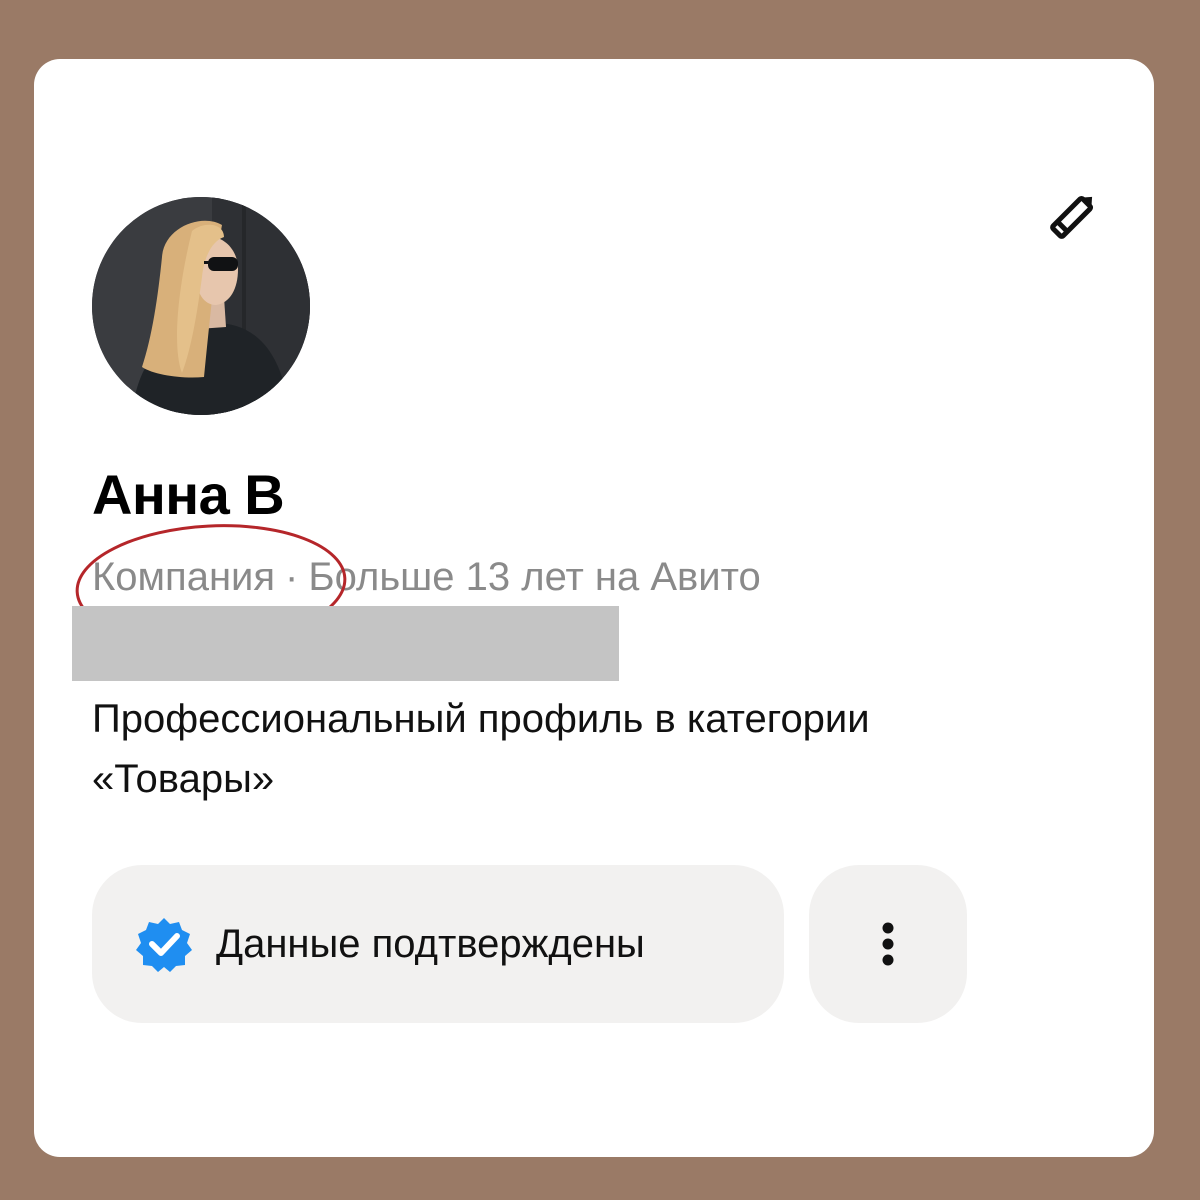  Describe the element at coordinates (164, 944) in the screenshot. I see `verified-badge-icon` at that location.